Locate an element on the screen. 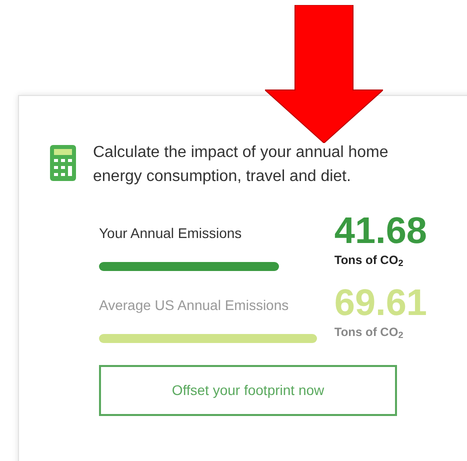 This screenshot has width=467, height=461. offset-button: Offset your footprint now is located at coordinates (248, 390).